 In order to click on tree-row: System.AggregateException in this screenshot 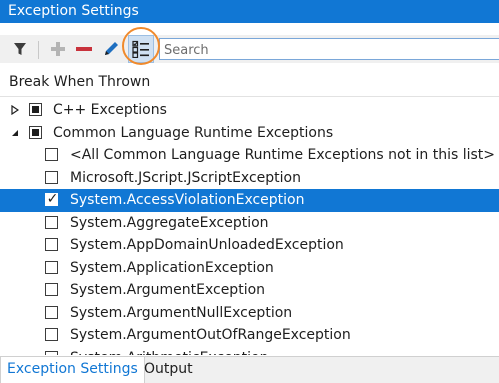, I will do `click(249, 223)`.